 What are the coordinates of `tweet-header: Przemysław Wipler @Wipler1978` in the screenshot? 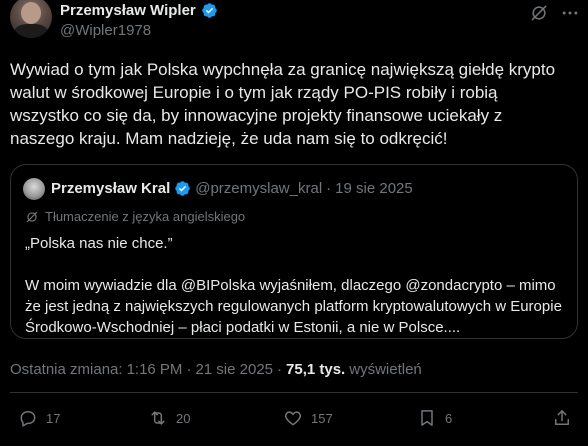 It's located at (294, 25).